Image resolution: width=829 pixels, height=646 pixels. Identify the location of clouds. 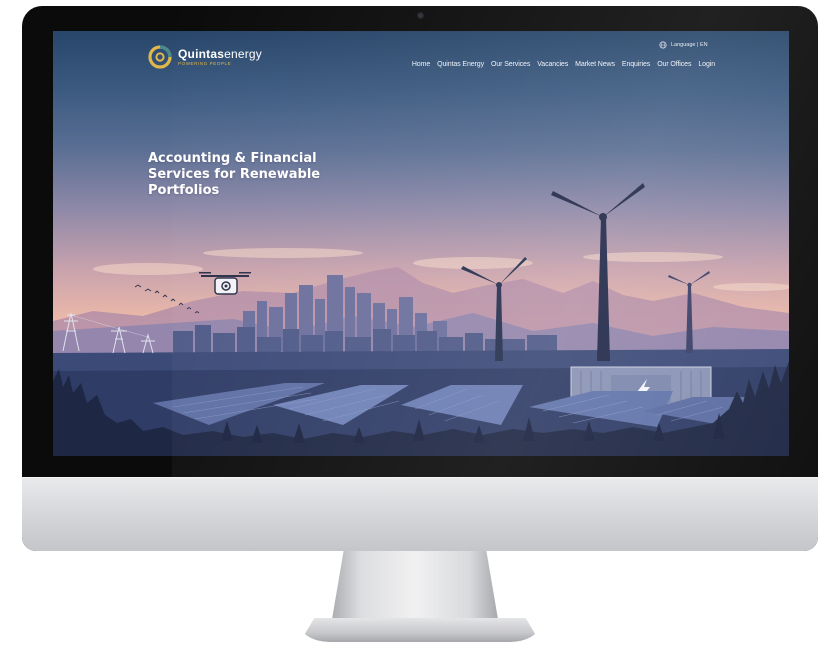
(441, 269).